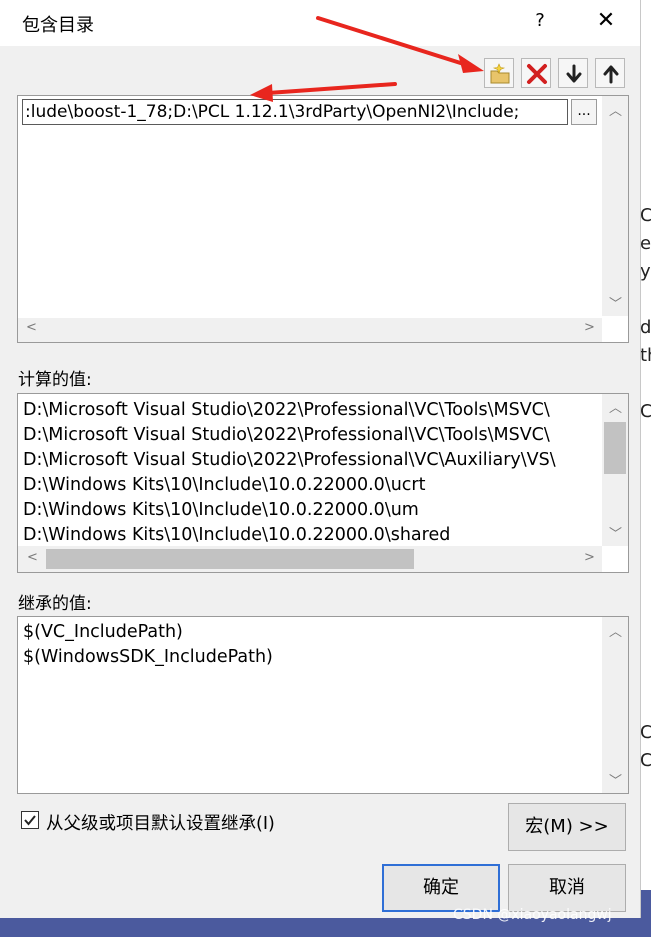 Image resolution: width=651 pixels, height=937 pixels. Describe the element at coordinates (645, 355) in the screenshot. I see `background-text: th` at that location.